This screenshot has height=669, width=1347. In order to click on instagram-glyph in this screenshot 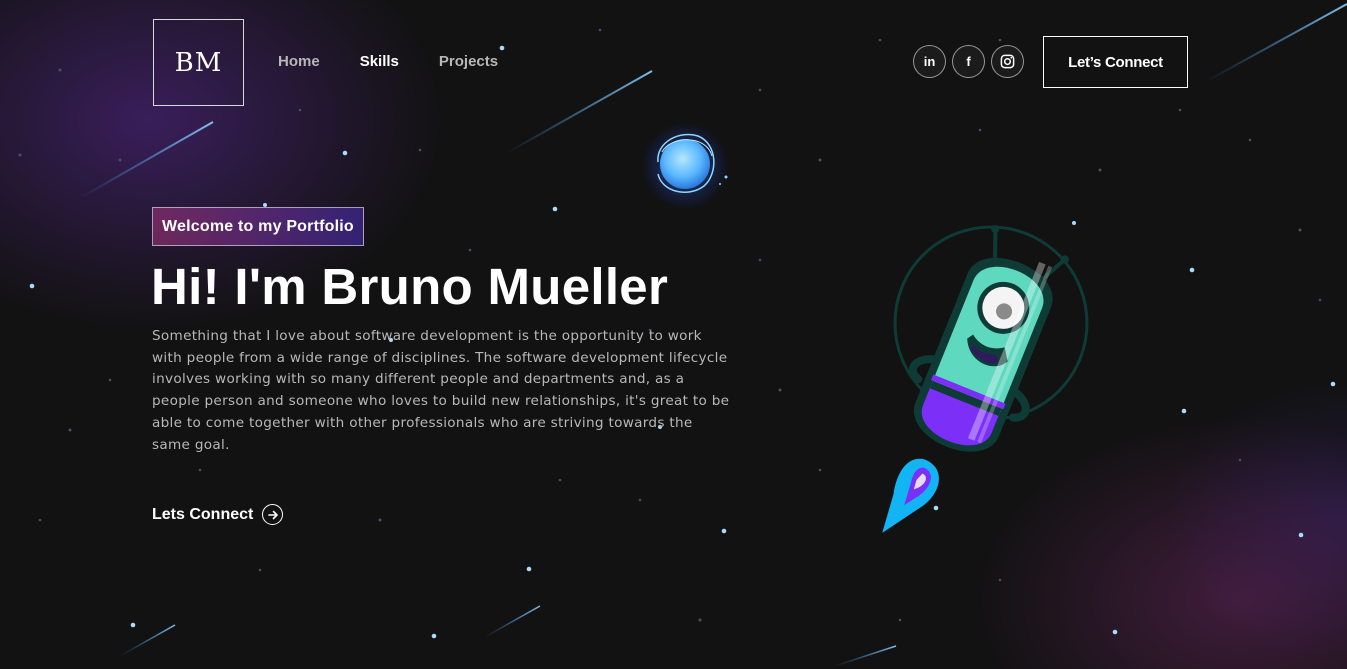, I will do `click(1007, 61)`.